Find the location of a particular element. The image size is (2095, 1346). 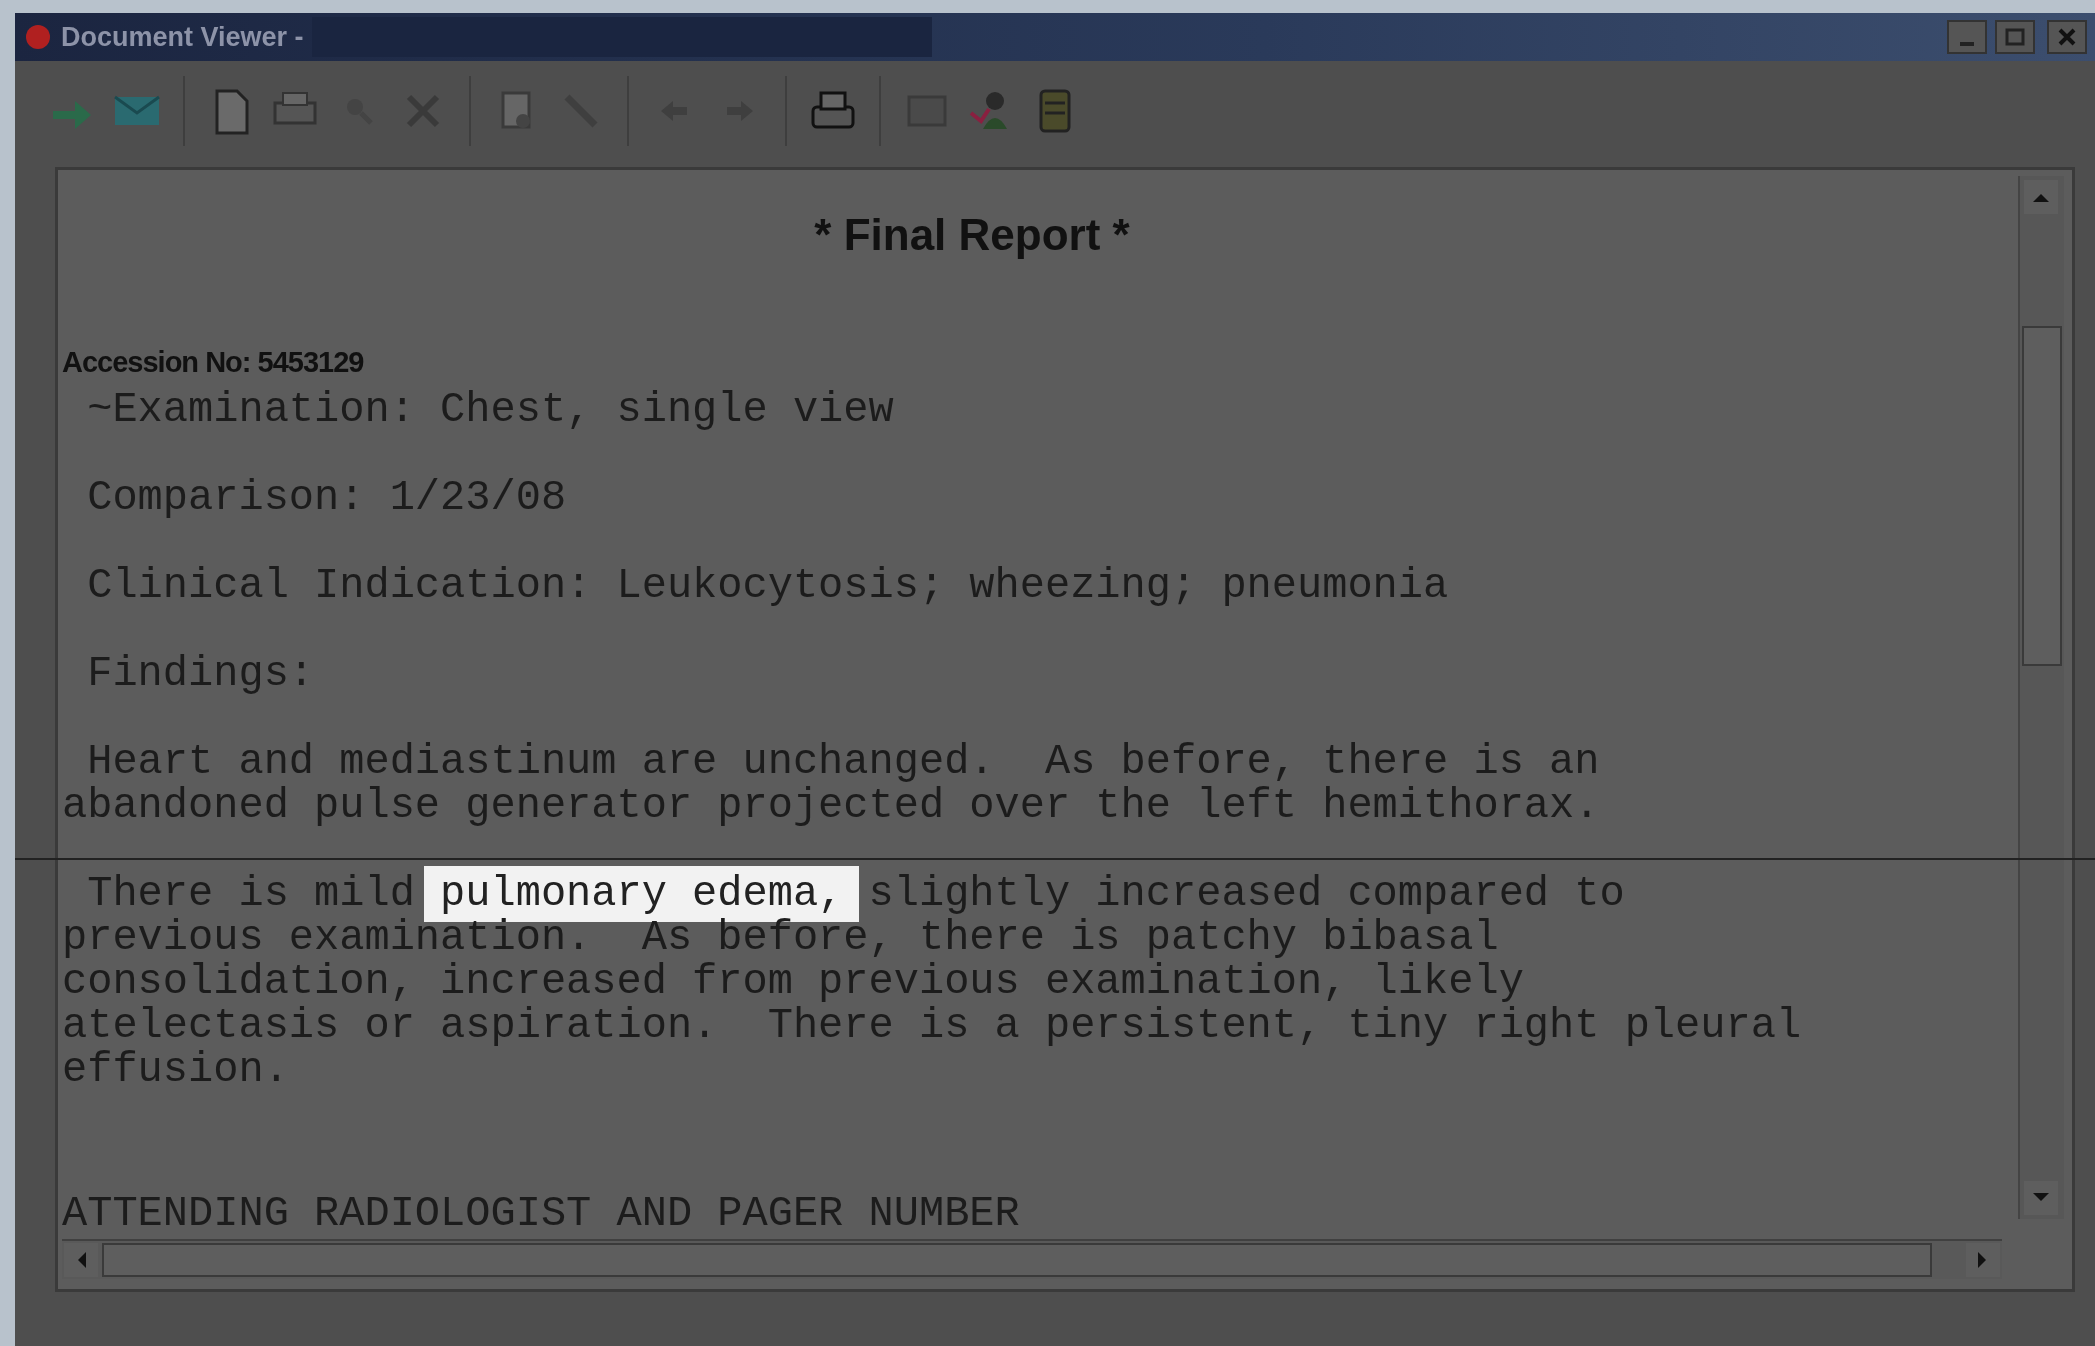

down-arrow-icon is located at coordinates (2041, 1198).